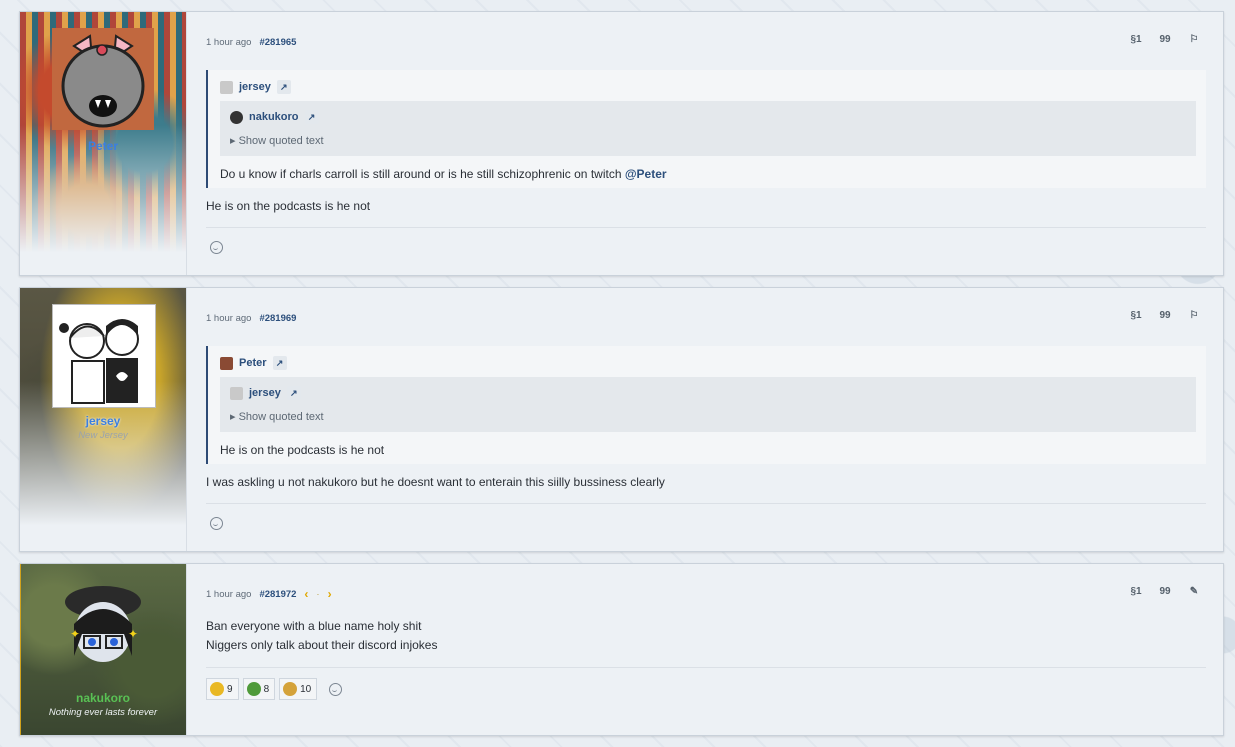  I want to click on reaction-chip: 9, so click(222, 689).